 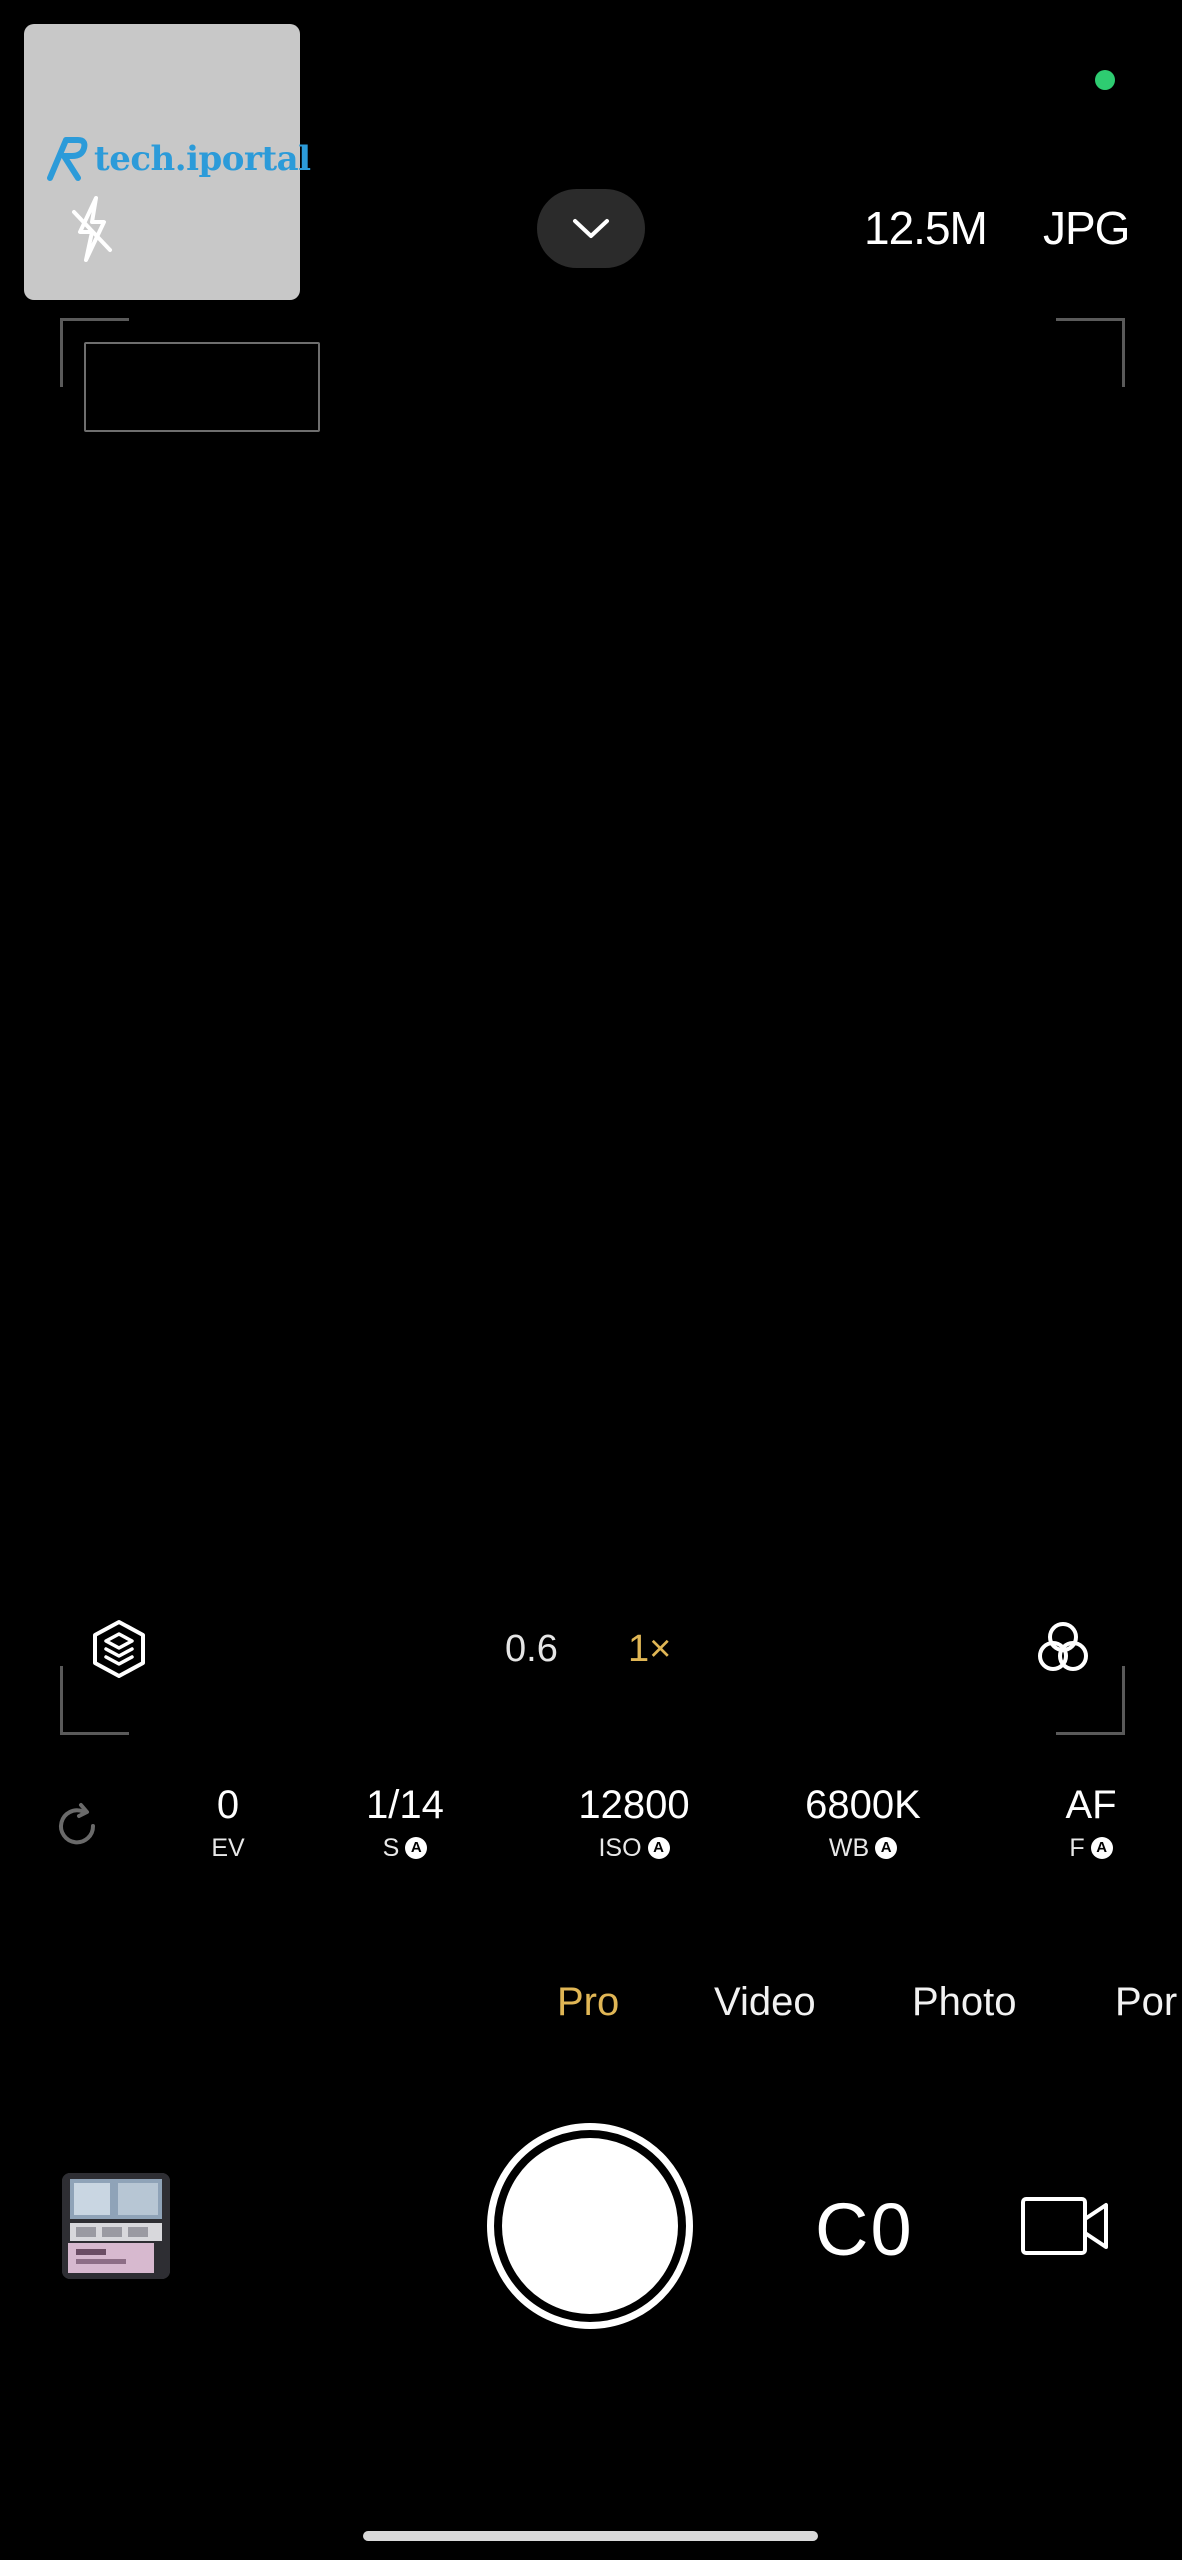 What do you see at coordinates (1077, 1848) in the screenshot?
I see `param-focus-label-text: F` at bounding box center [1077, 1848].